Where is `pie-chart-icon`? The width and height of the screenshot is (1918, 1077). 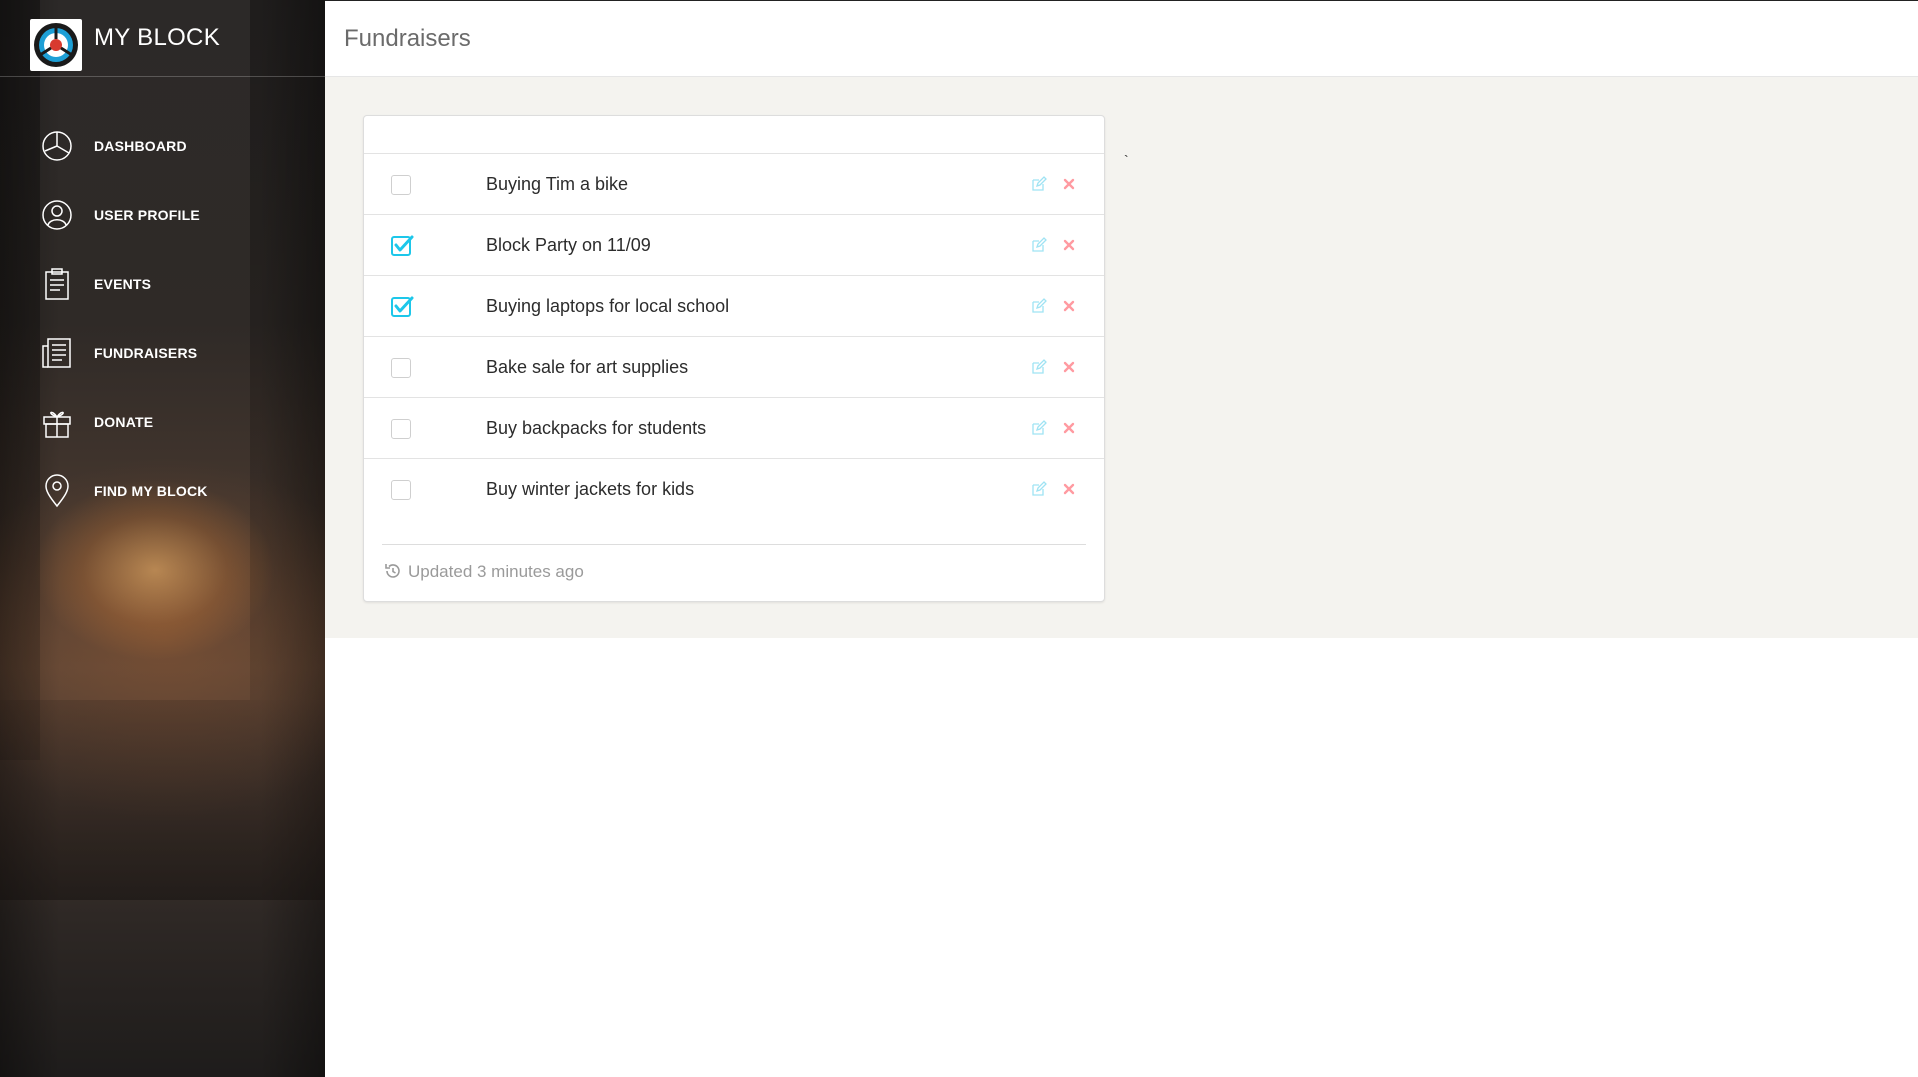
pie-chart-icon is located at coordinates (57, 145).